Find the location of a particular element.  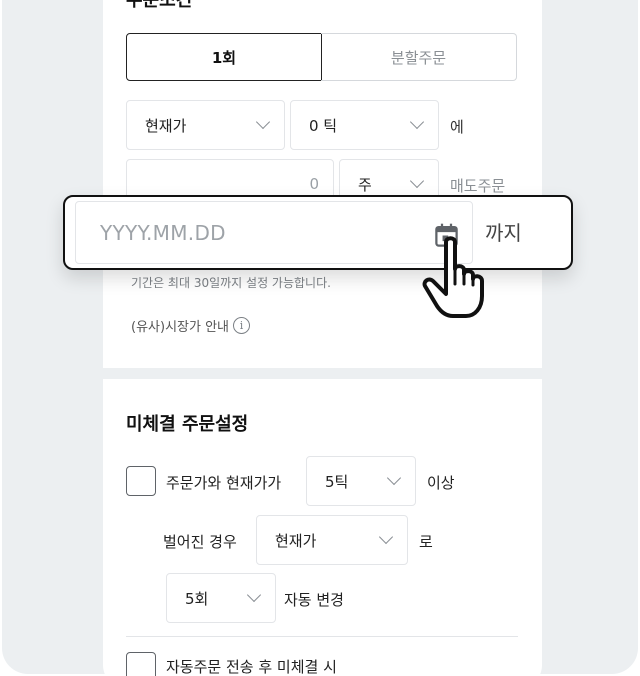

sell-order-label: 매도주문 is located at coordinates (478, 186).